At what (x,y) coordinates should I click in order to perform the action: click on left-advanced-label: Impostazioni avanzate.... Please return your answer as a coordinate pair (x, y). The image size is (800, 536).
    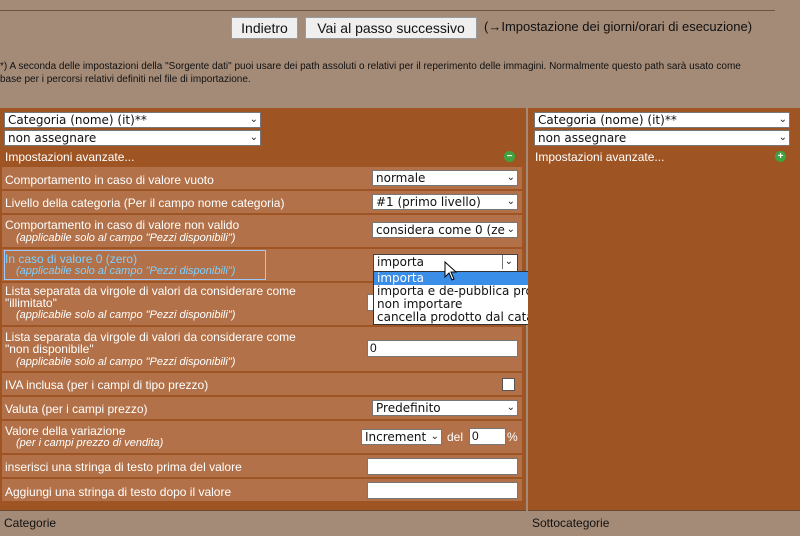
    Looking at the image, I should click on (69, 157).